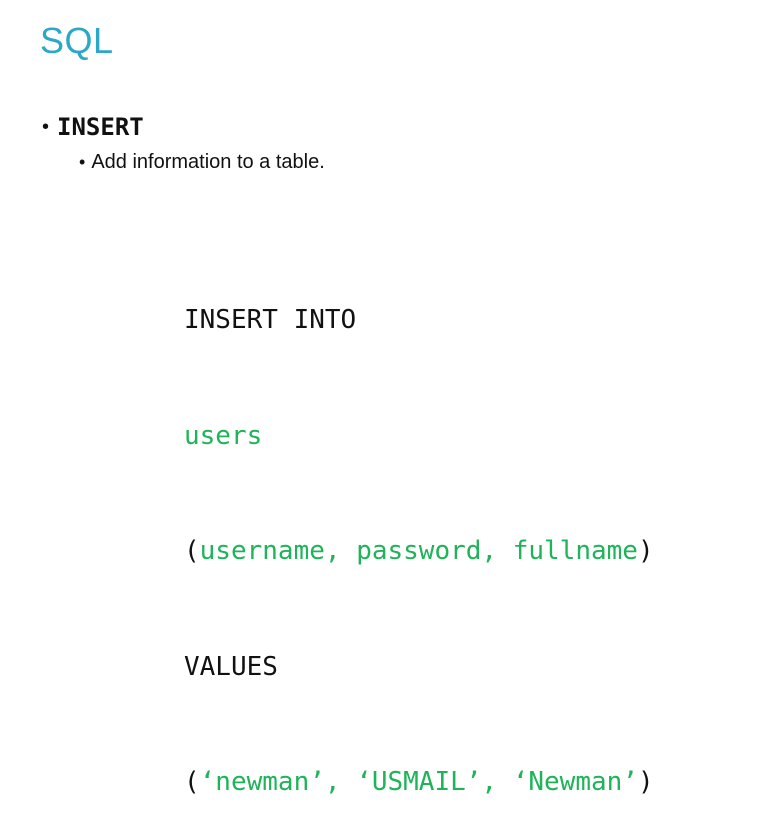 The height and width of the screenshot is (840, 761). What do you see at coordinates (223, 435) in the screenshot?
I see `code-line-table-name: users` at bounding box center [223, 435].